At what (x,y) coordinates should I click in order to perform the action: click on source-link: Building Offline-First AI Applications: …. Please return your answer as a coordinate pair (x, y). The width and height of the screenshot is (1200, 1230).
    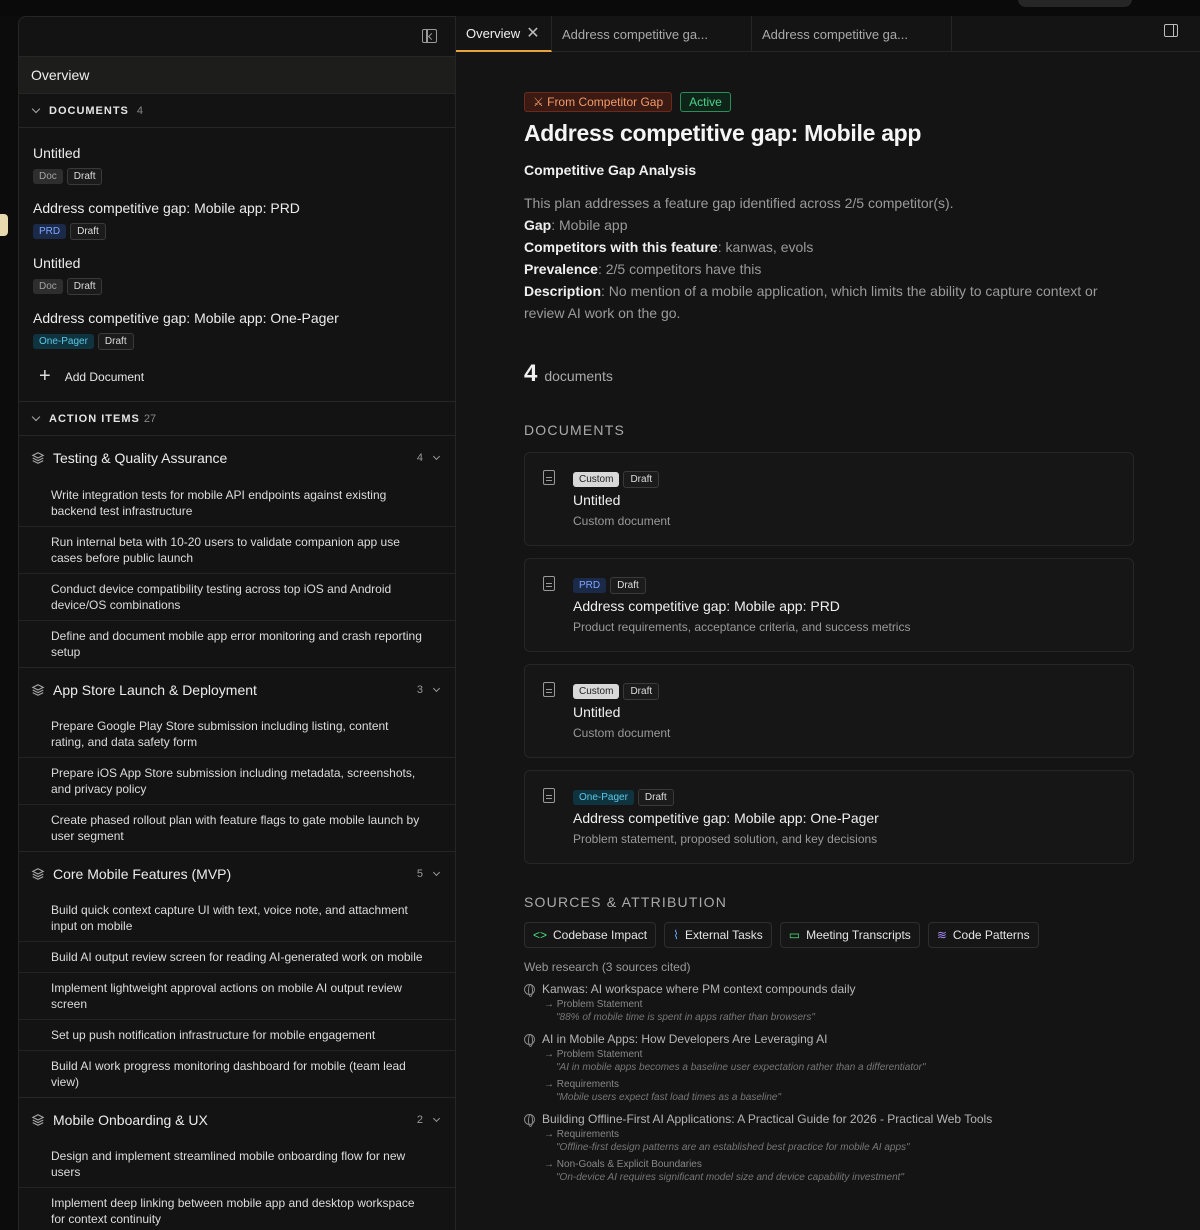
    Looking at the image, I should click on (829, 1119).